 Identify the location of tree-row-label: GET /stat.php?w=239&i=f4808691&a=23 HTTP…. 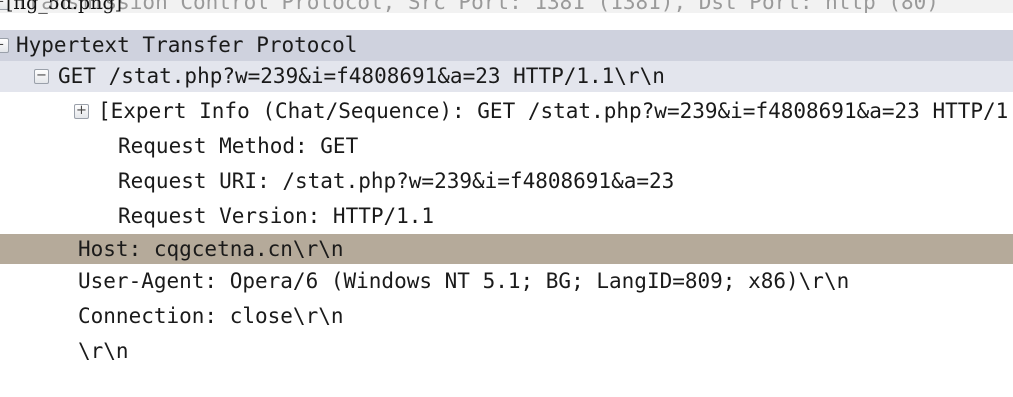
(361, 76).